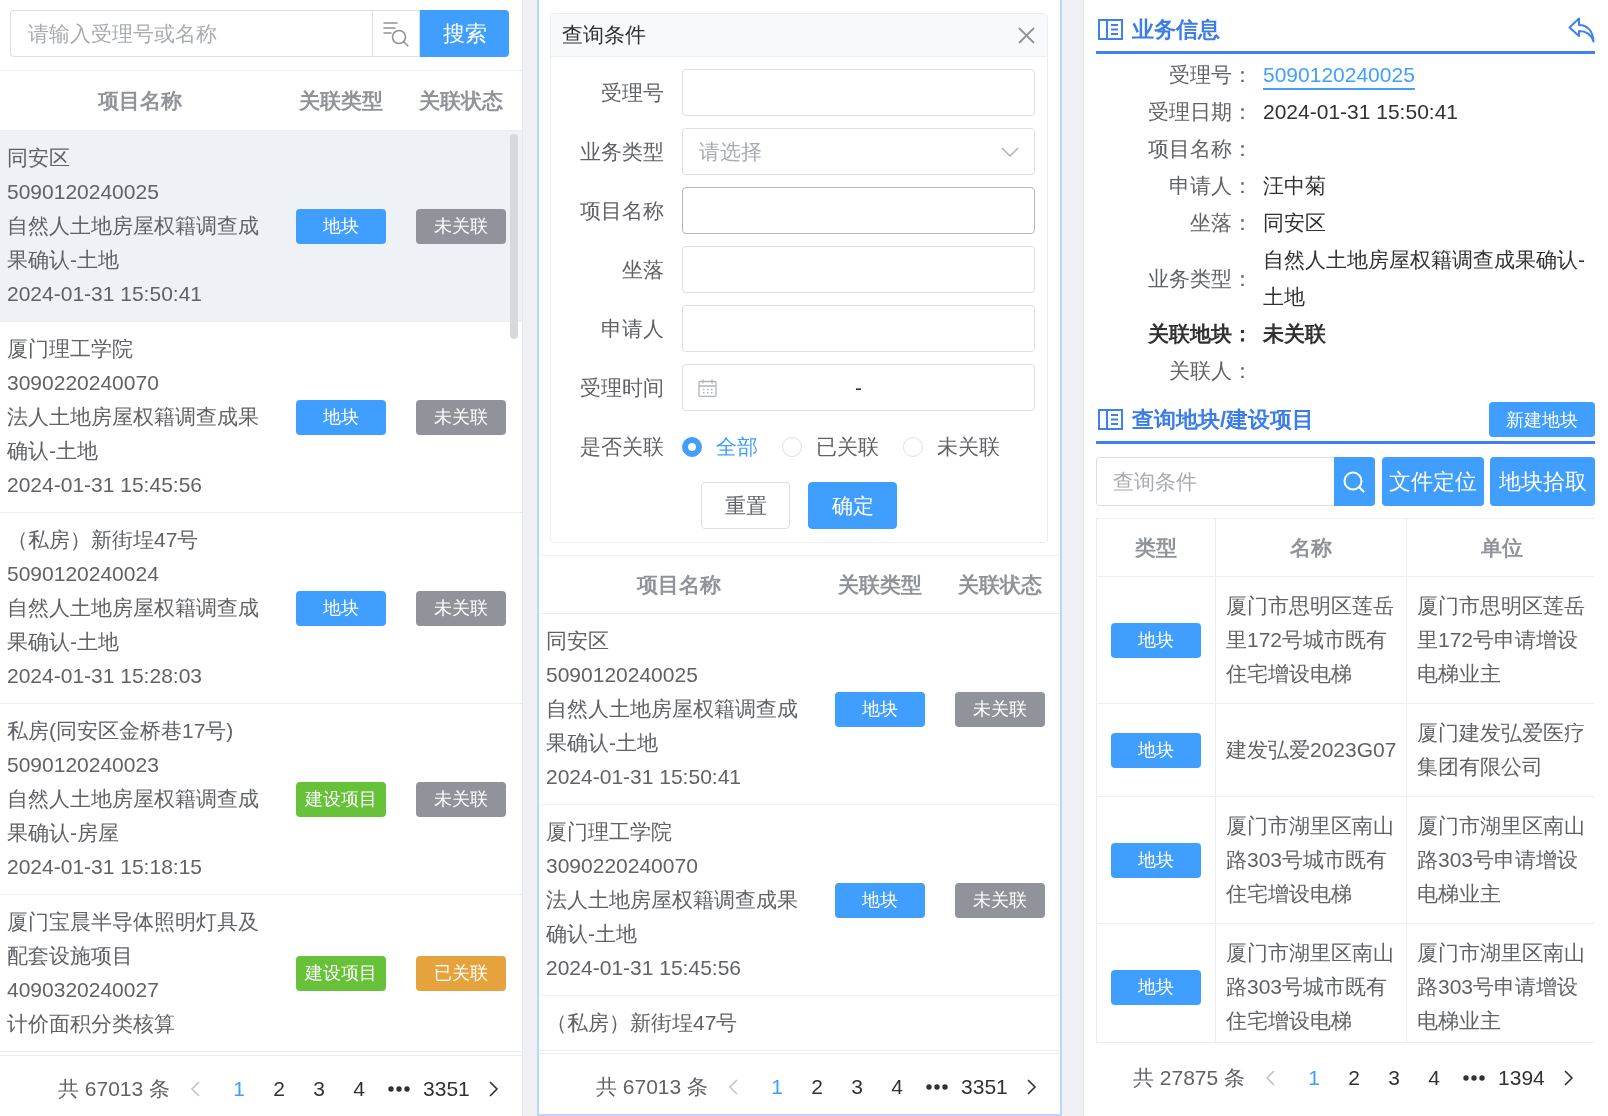 The image size is (1608, 1116). Describe the element at coordinates (1294, 223) in the screenshot. I see `field-value: 同安区` at that location.